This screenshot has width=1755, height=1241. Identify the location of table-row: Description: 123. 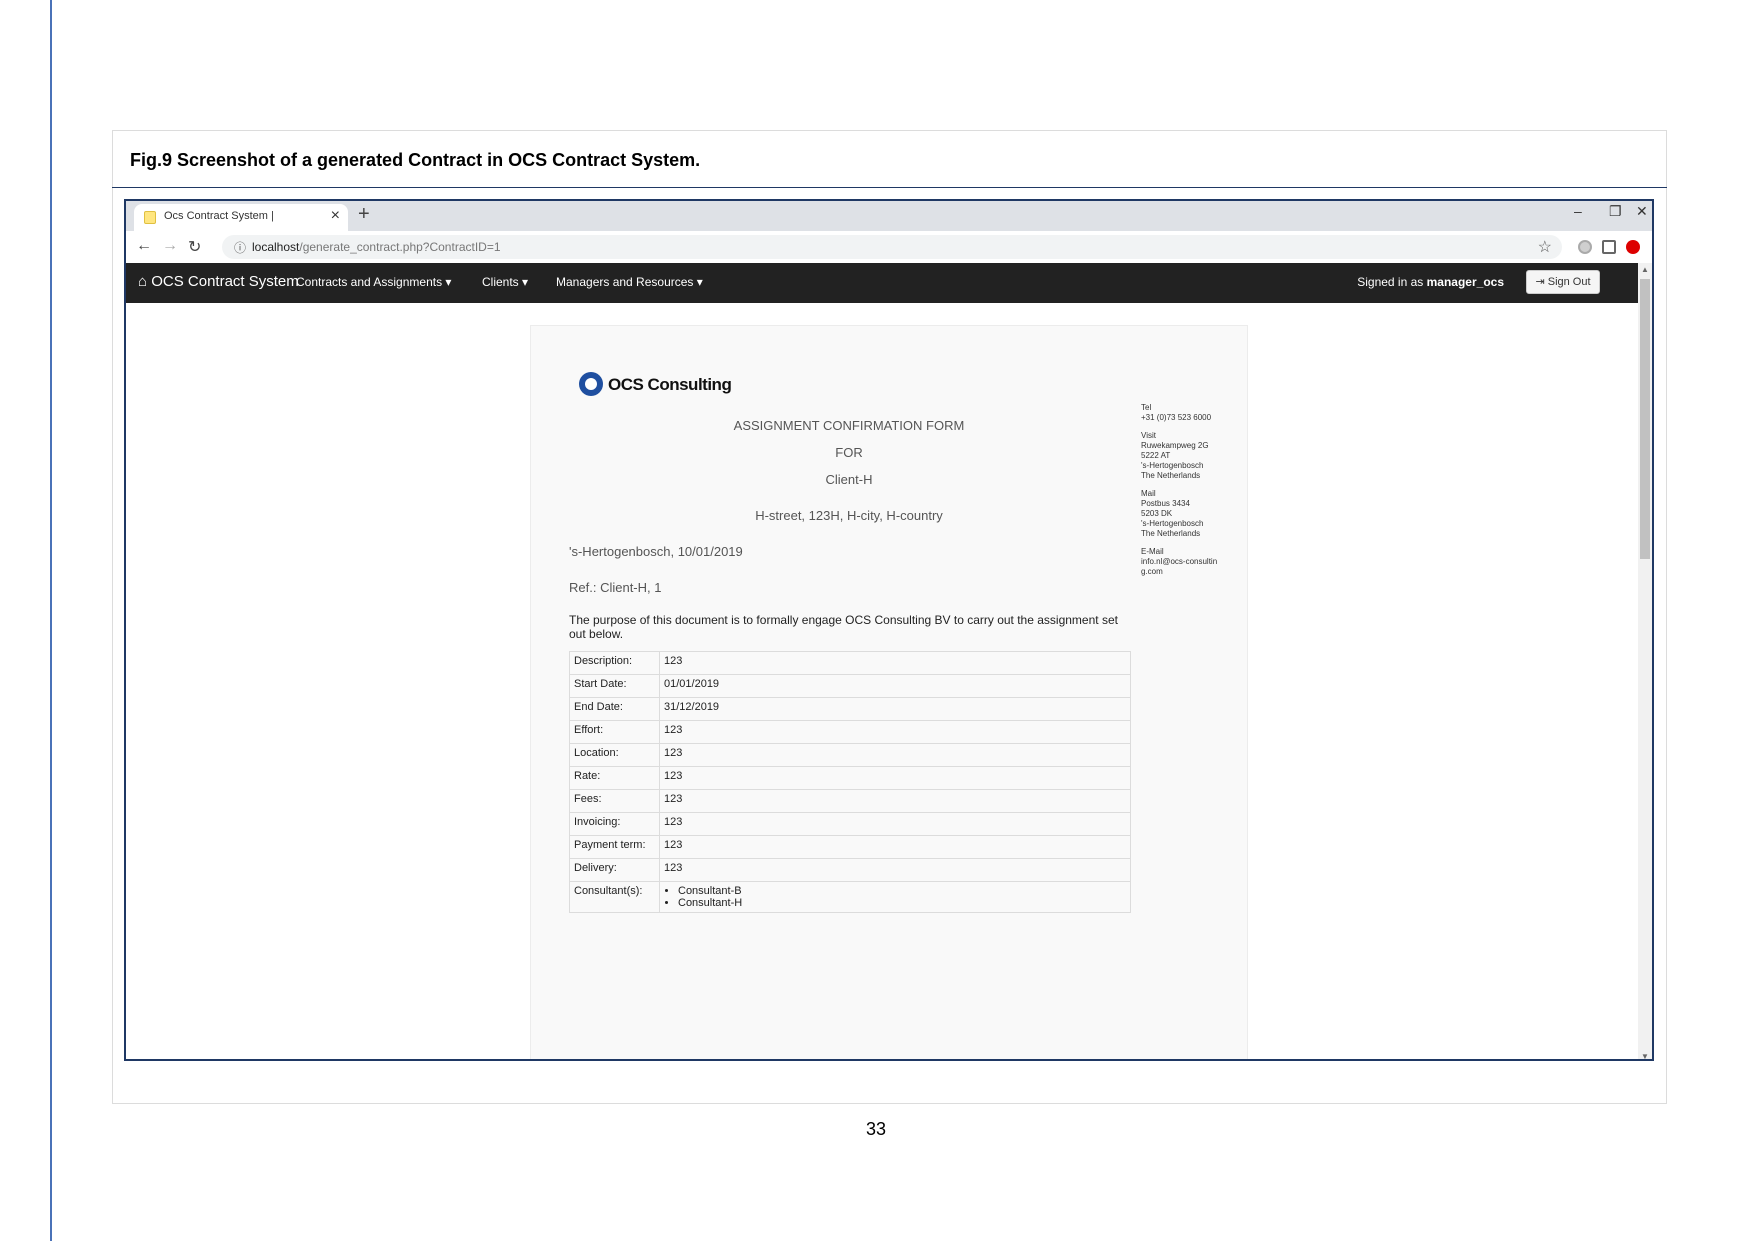
(850, 663).